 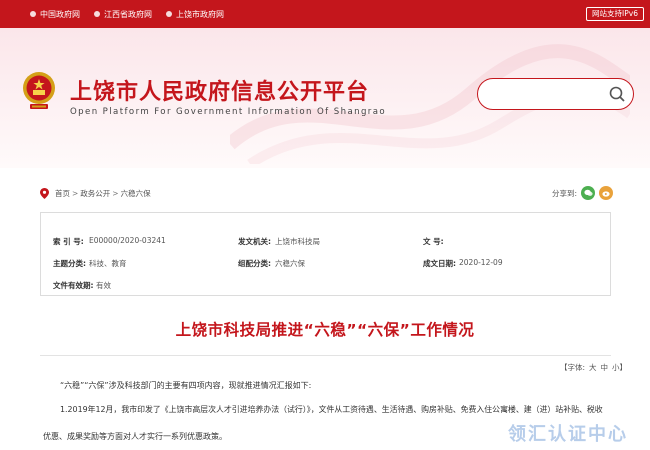 I want to click on docno-label: 文 号:, so click(x=433, y=241).